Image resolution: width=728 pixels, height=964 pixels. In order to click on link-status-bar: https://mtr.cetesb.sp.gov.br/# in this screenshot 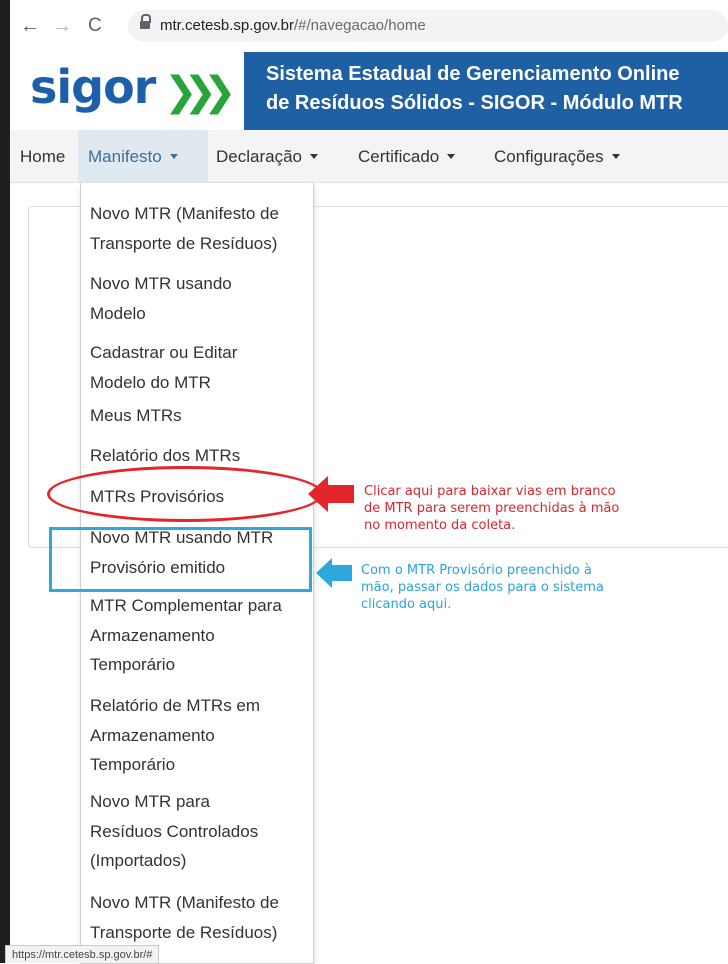, I will do `click(82, 954)`.